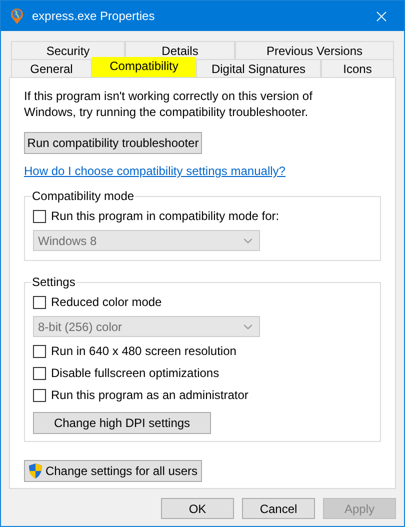 This screenshot has height=527, width=405. What do you see at coordinates (314, 50) in the screenshot?
I see `tab: Previous Versions` at bounding box center [314, 50].